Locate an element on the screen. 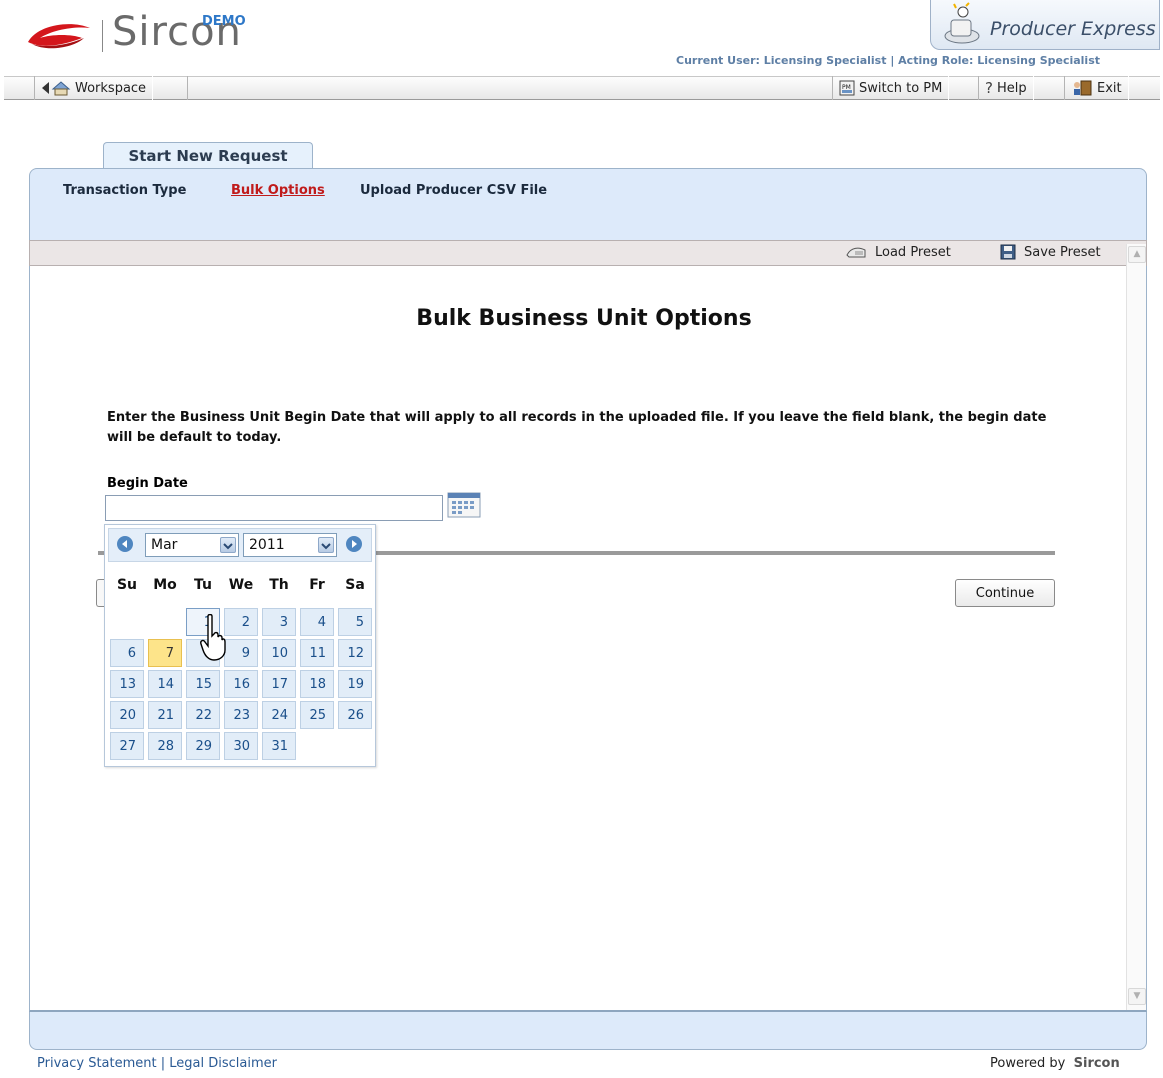 The image size is (1163, 1078). product-name: Producer Express is located at coordinates (1073, 29).